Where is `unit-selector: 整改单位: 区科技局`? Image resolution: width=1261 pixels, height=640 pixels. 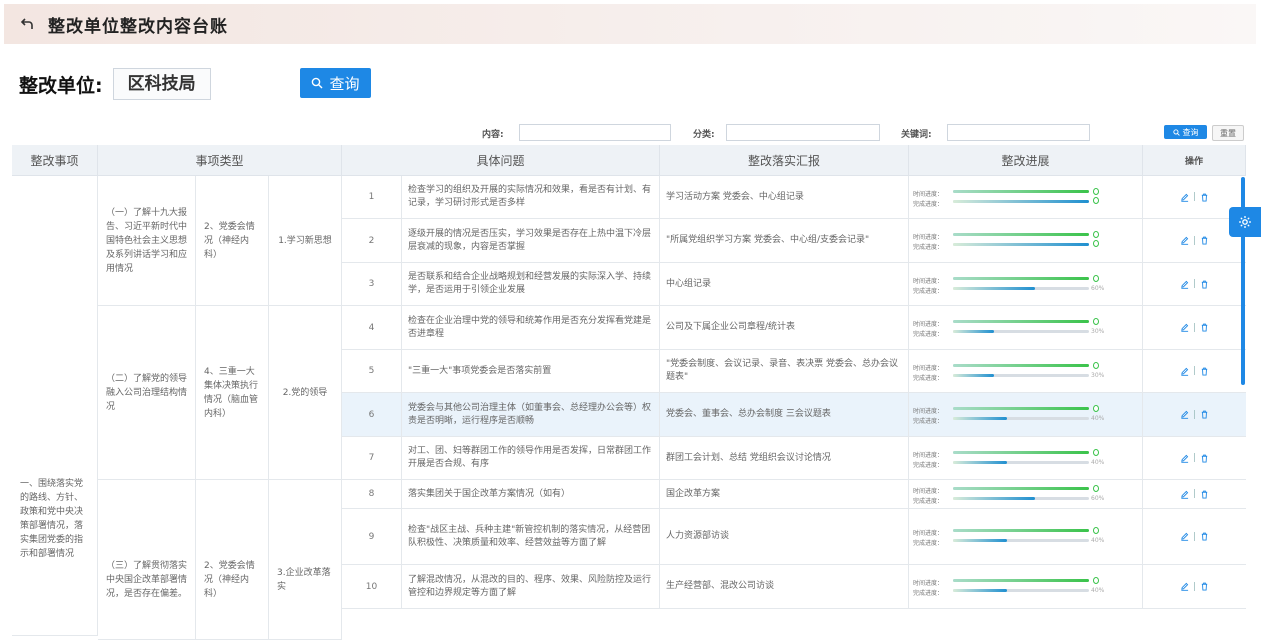 unit-selector: 整改单位: 区科技局 is located at coordinates (115, 84).